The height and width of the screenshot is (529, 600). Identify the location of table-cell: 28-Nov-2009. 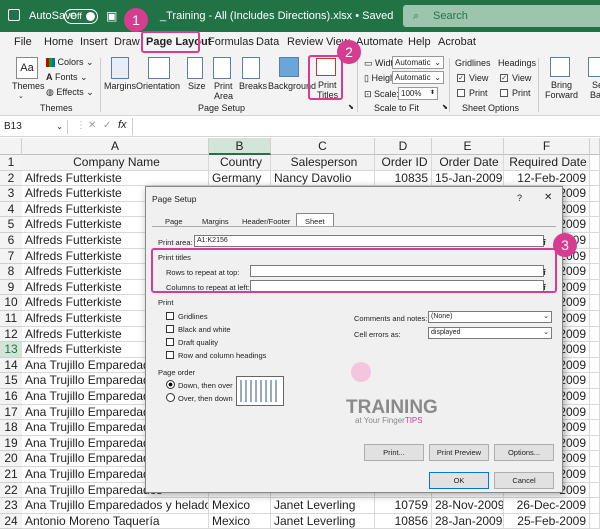
(468, 506).